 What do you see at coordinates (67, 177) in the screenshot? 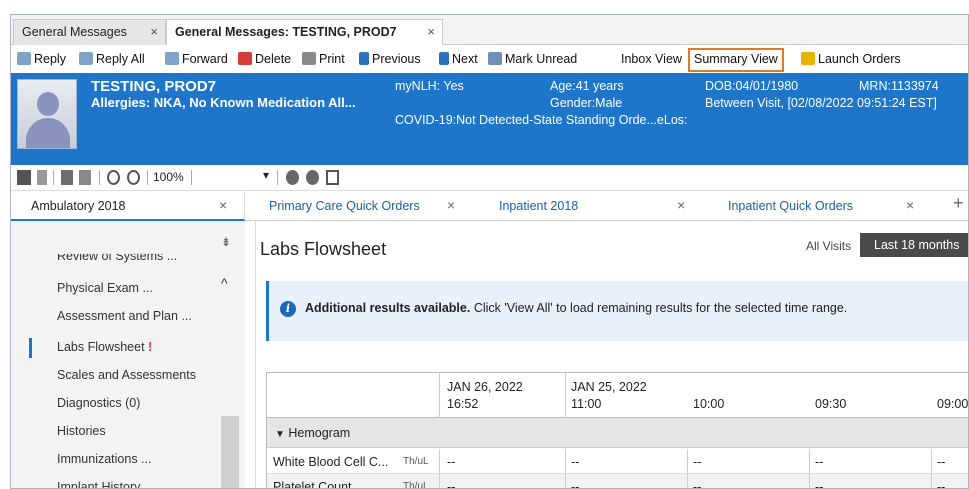
I see `print-icon` at bounding box center [67, 177].